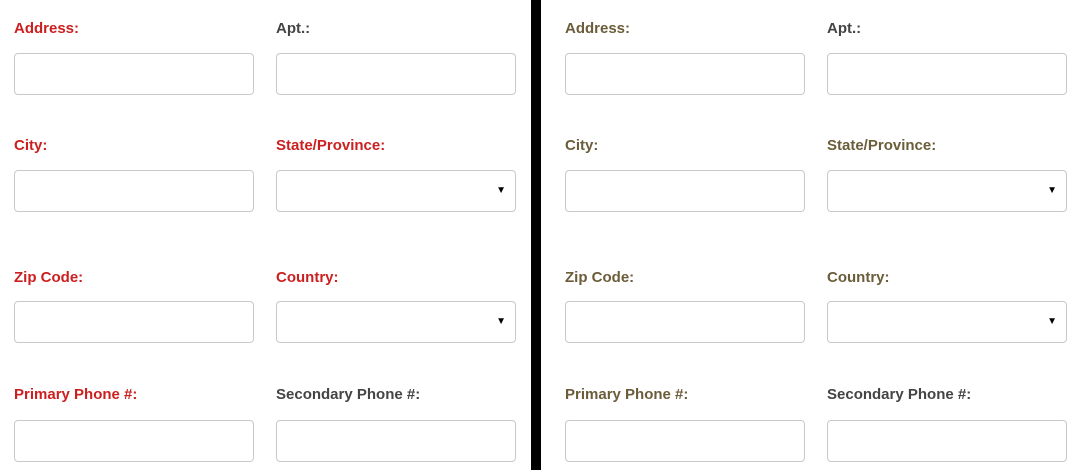  What do you see at coordinates (536, 235) in the screenshot?
I see `panel-divider` at bounding box center [536, 235].